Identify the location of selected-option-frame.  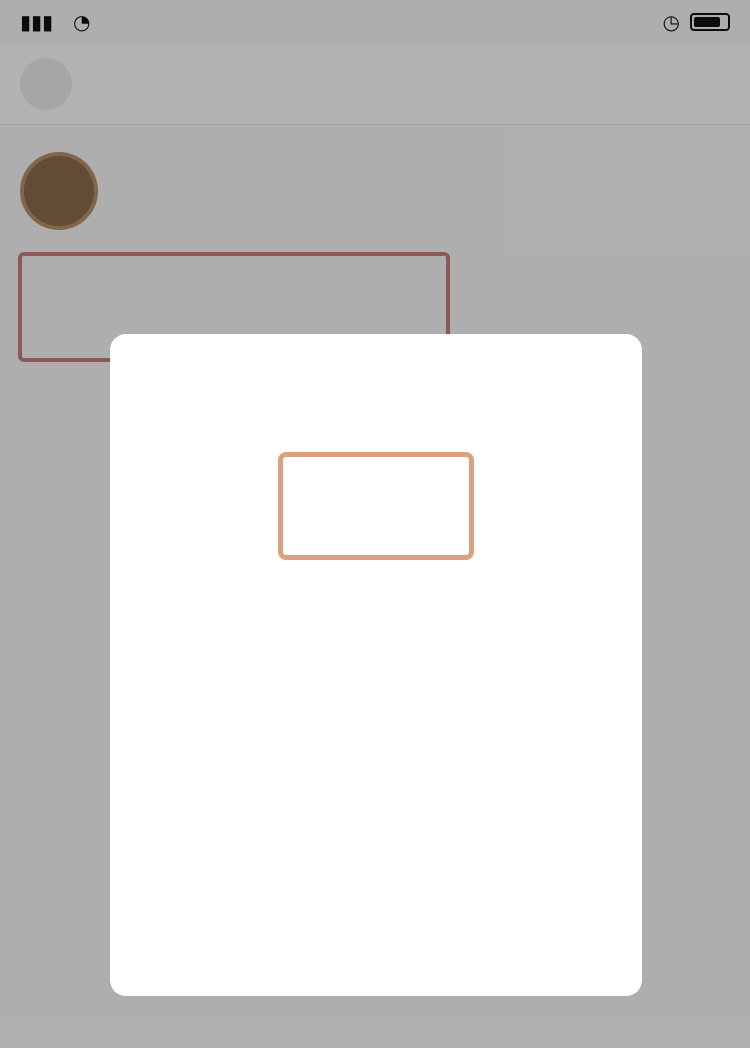
(376, 506).